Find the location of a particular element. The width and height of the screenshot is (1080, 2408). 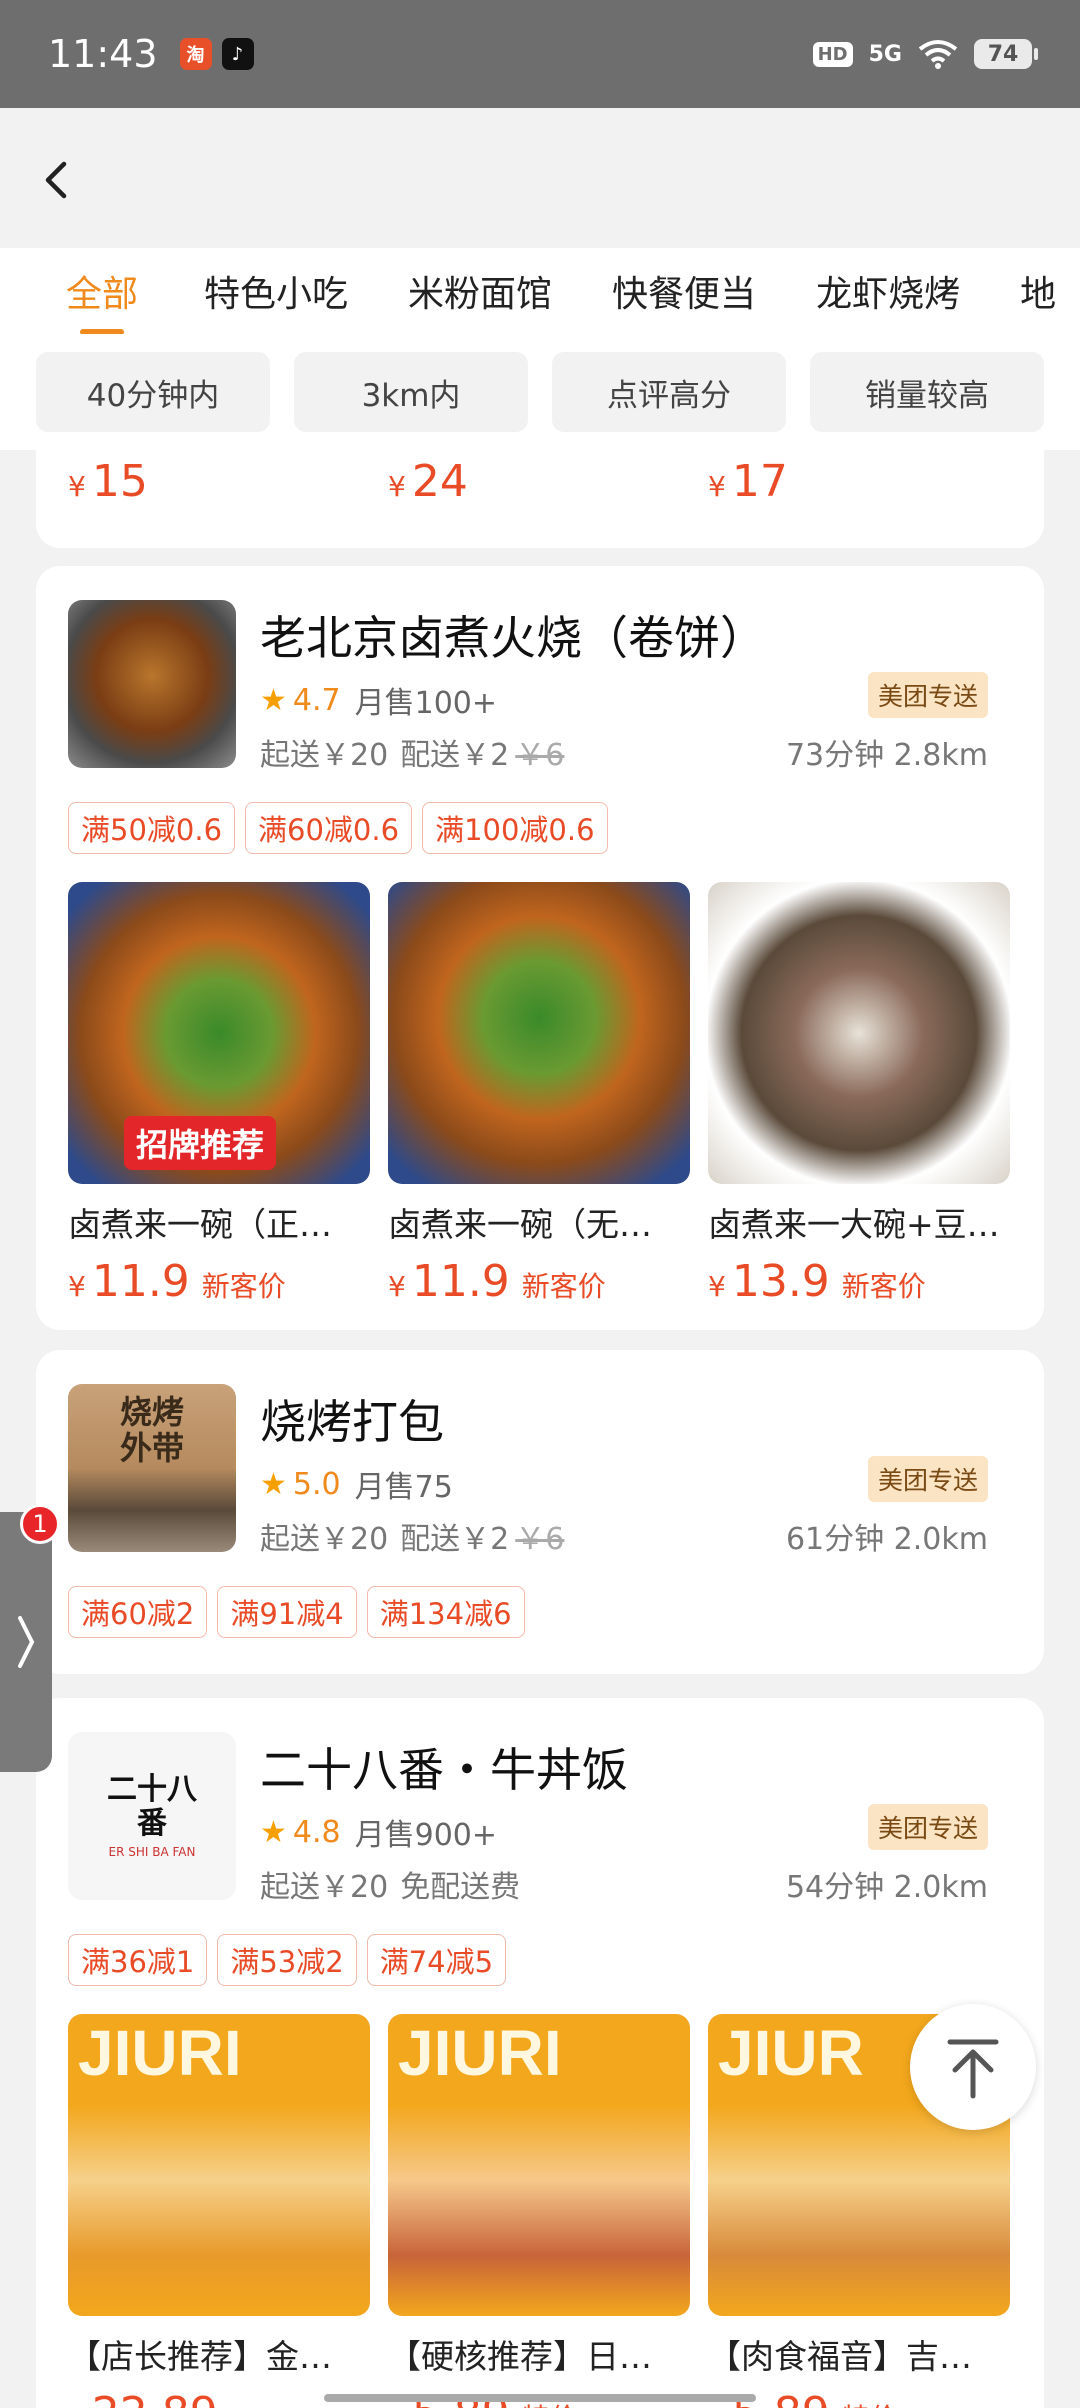

promo-tag: 满60减2 is located at coordinates (138, 1612).